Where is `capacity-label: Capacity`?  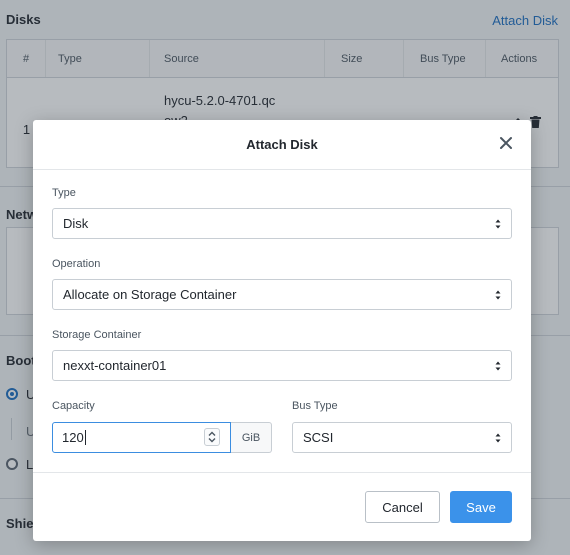
capacity-label: Capacity is located at coordinates (73, 406).